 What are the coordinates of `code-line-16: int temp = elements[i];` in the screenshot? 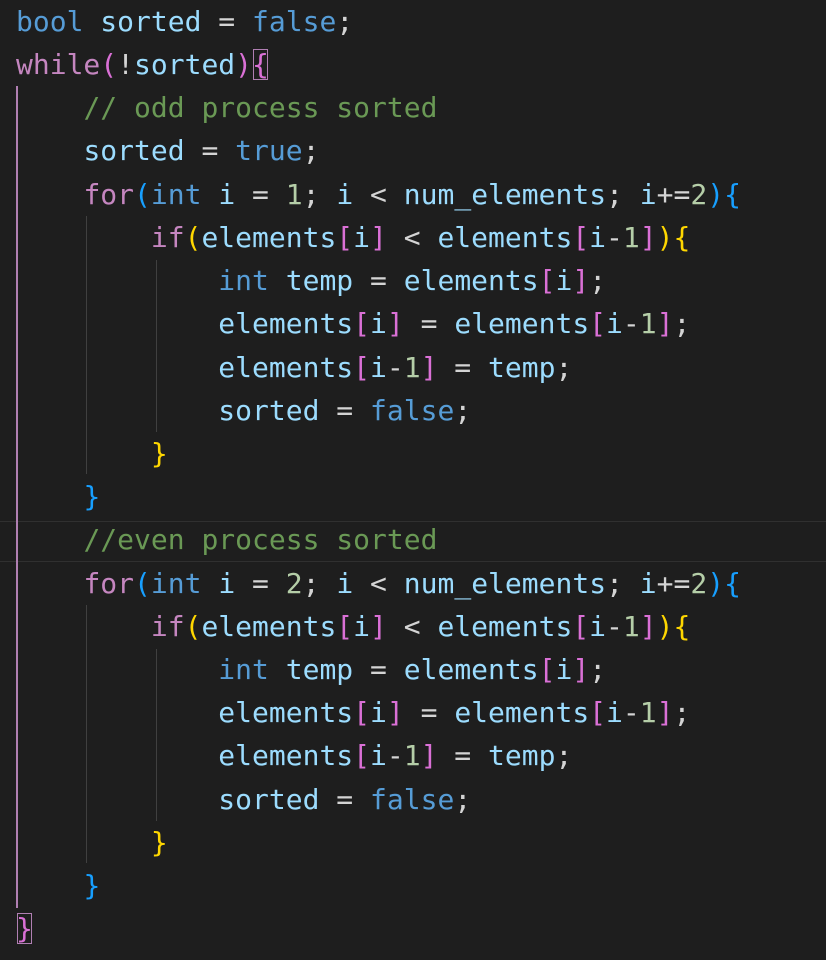 It's located at (311, 669).